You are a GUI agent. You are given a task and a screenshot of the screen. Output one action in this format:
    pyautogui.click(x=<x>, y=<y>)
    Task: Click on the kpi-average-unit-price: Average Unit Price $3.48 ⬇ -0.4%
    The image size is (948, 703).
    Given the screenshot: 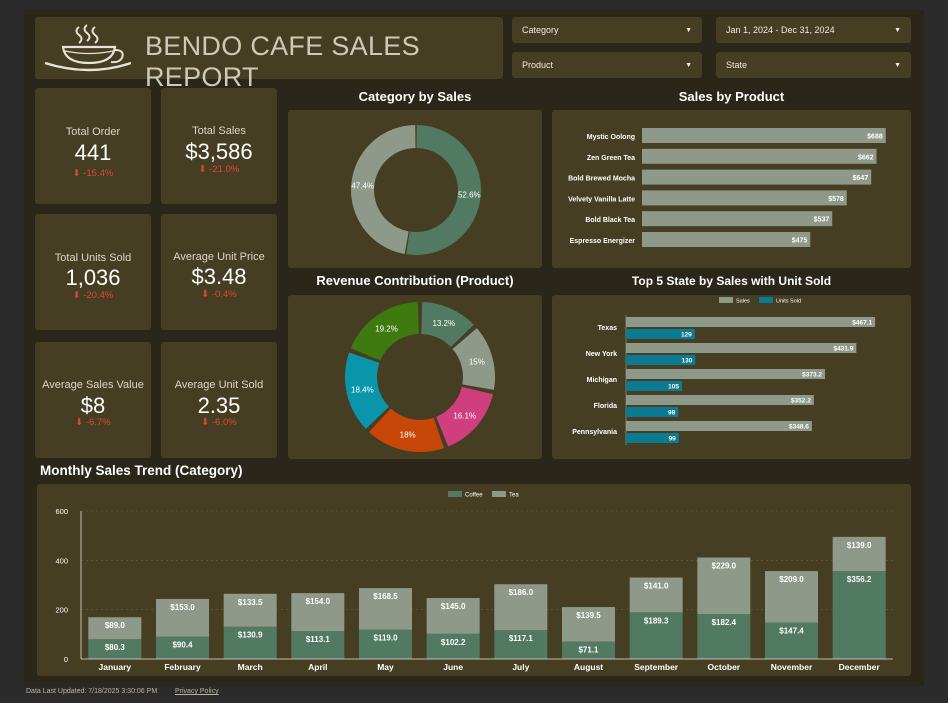 What is the action you would take?
    pyautogui.click(x=219, y=272)
    